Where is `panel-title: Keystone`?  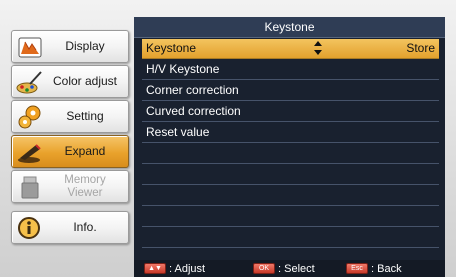 panel-title: Keystone is located at coordinates (289, 27).